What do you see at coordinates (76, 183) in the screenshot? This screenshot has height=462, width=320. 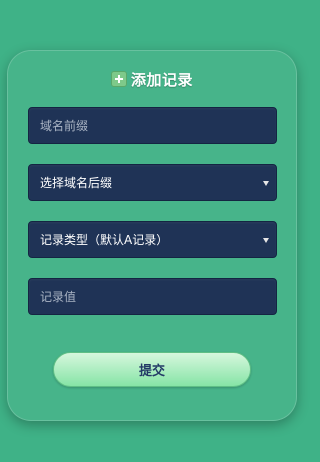 I see `domain-suffix-value: 选择域名后缀` at bounding box center [76, 183].